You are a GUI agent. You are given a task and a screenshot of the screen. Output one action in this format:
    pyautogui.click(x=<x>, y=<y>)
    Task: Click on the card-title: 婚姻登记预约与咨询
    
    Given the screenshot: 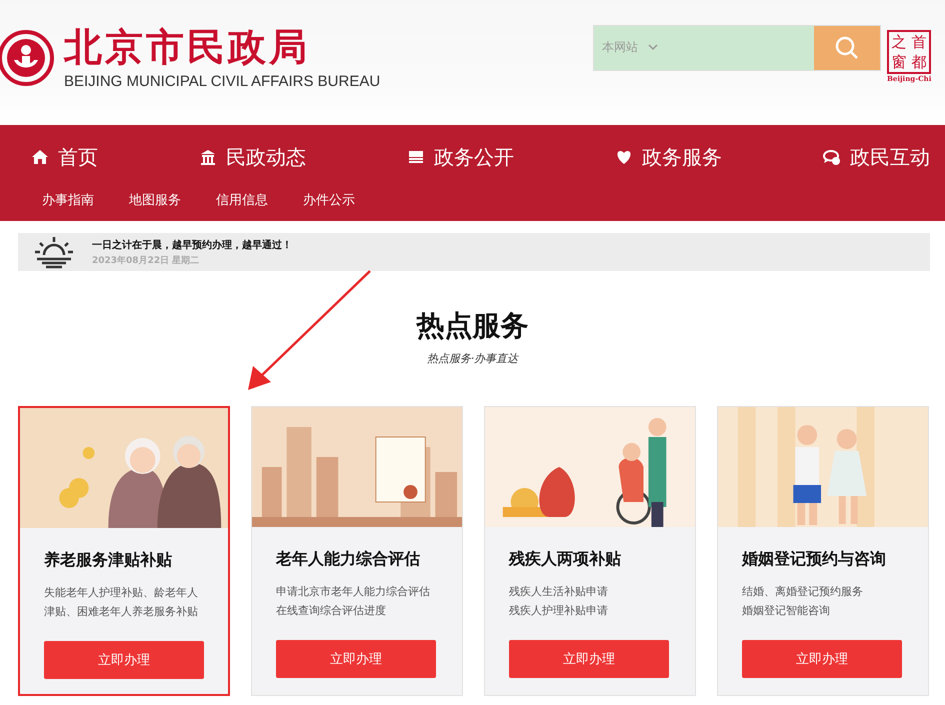 What is the action you would take?
    pyautogui.click(x=814, y=559)
    